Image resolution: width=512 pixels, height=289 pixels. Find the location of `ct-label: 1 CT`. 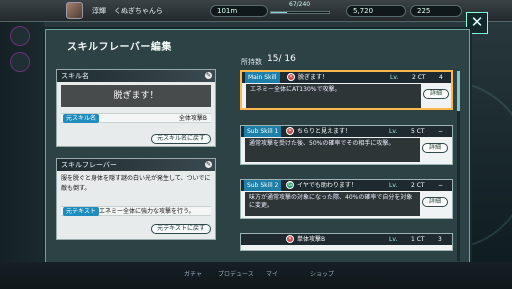

ct-label: 1 CT is located at coordinates (418, 239).